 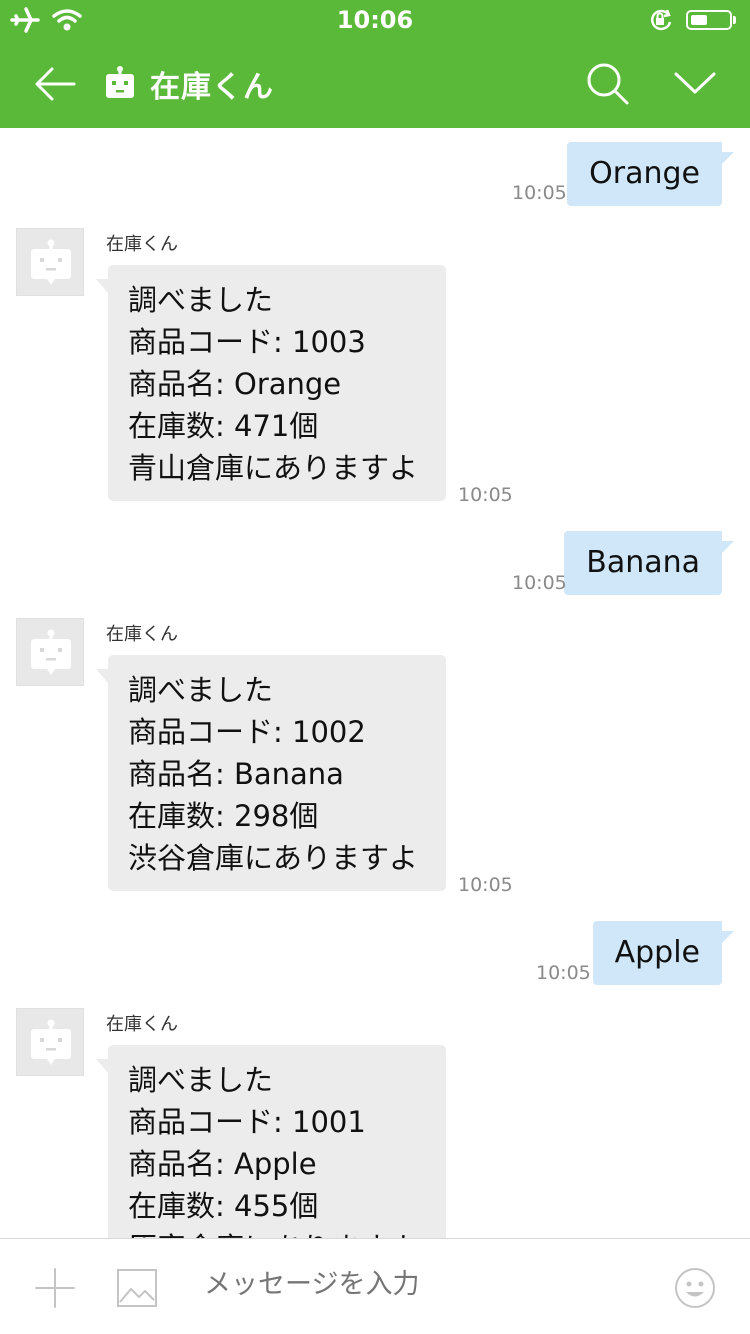 I want to click on message-line: 原宿倉庫にありますよ, so click(x=277, y=1232).